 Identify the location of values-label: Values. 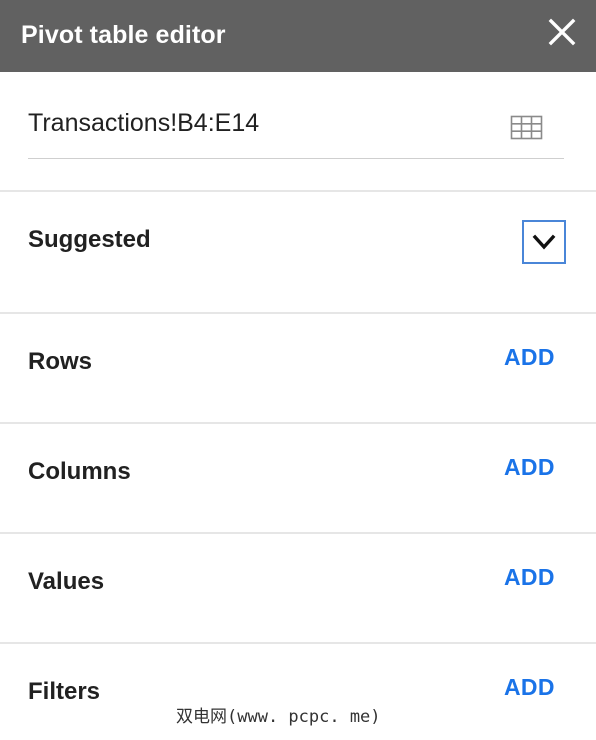
(66, 581).